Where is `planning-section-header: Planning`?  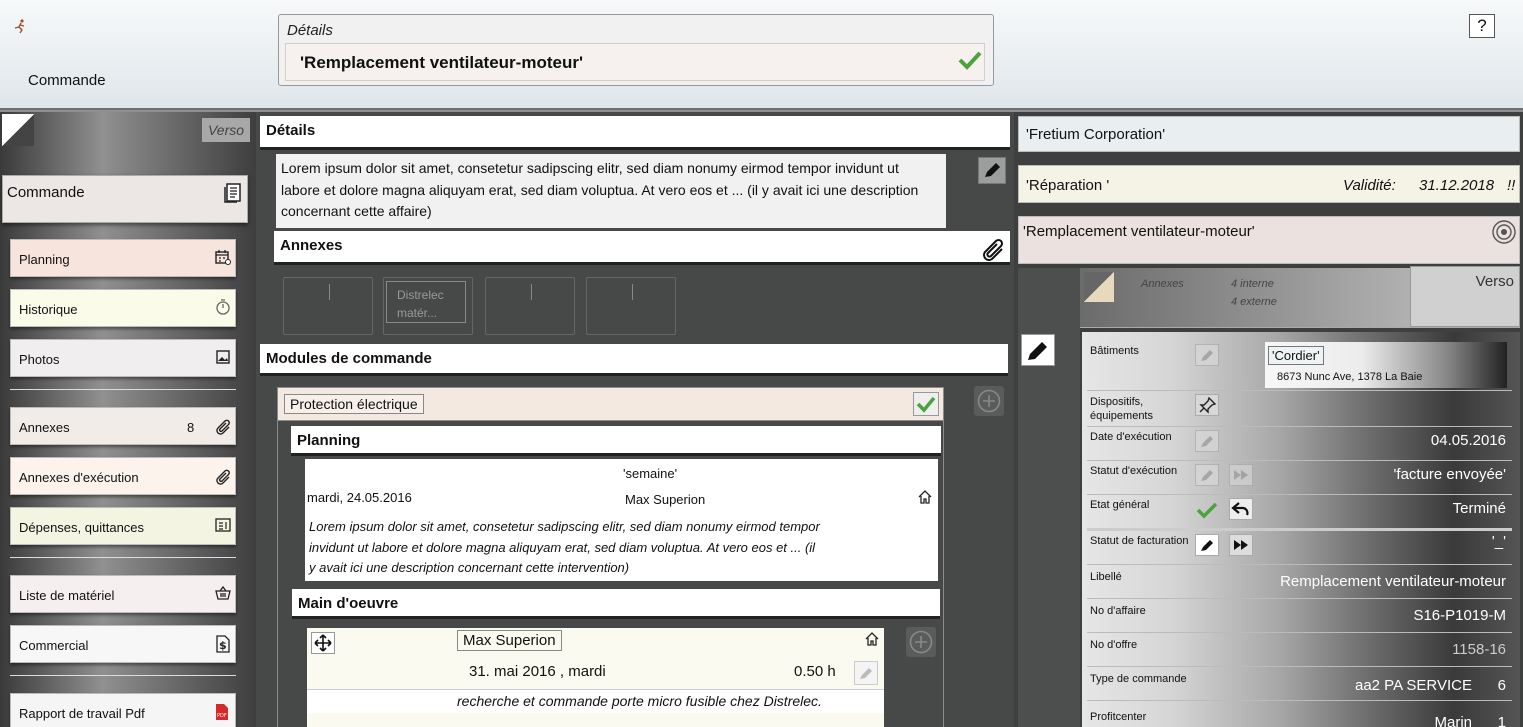
planning-section-header: Planning is located at coordinates (616, 441).